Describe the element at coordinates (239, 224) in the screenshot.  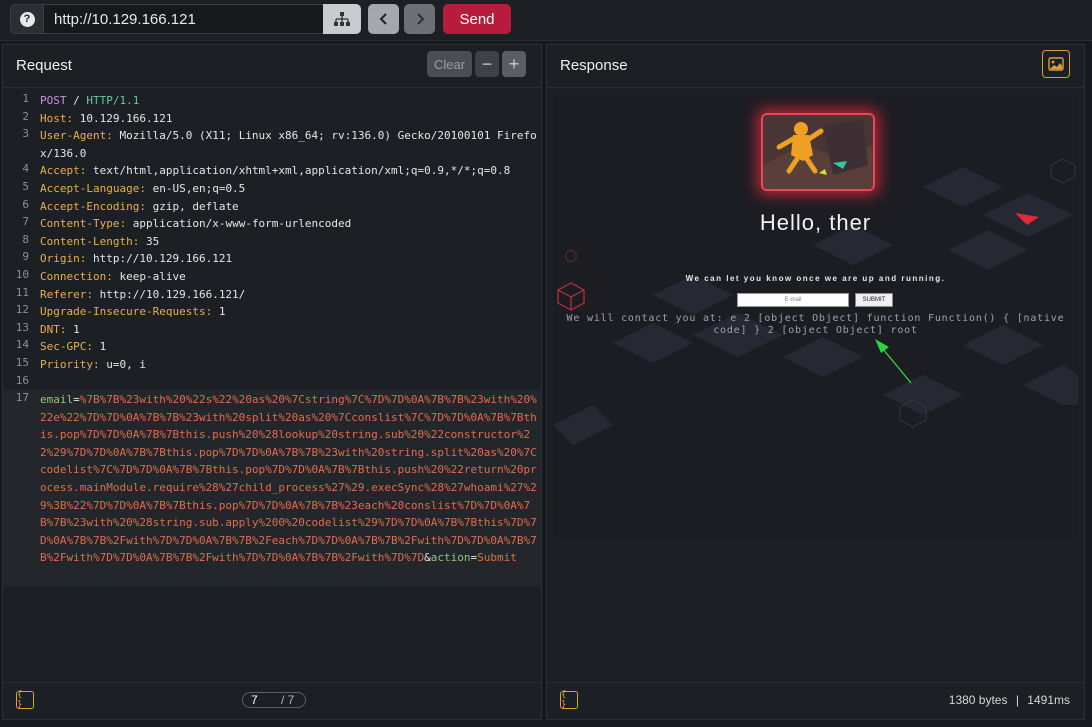
I see `header-value: application/x-www-form-urlencoded` at that location.